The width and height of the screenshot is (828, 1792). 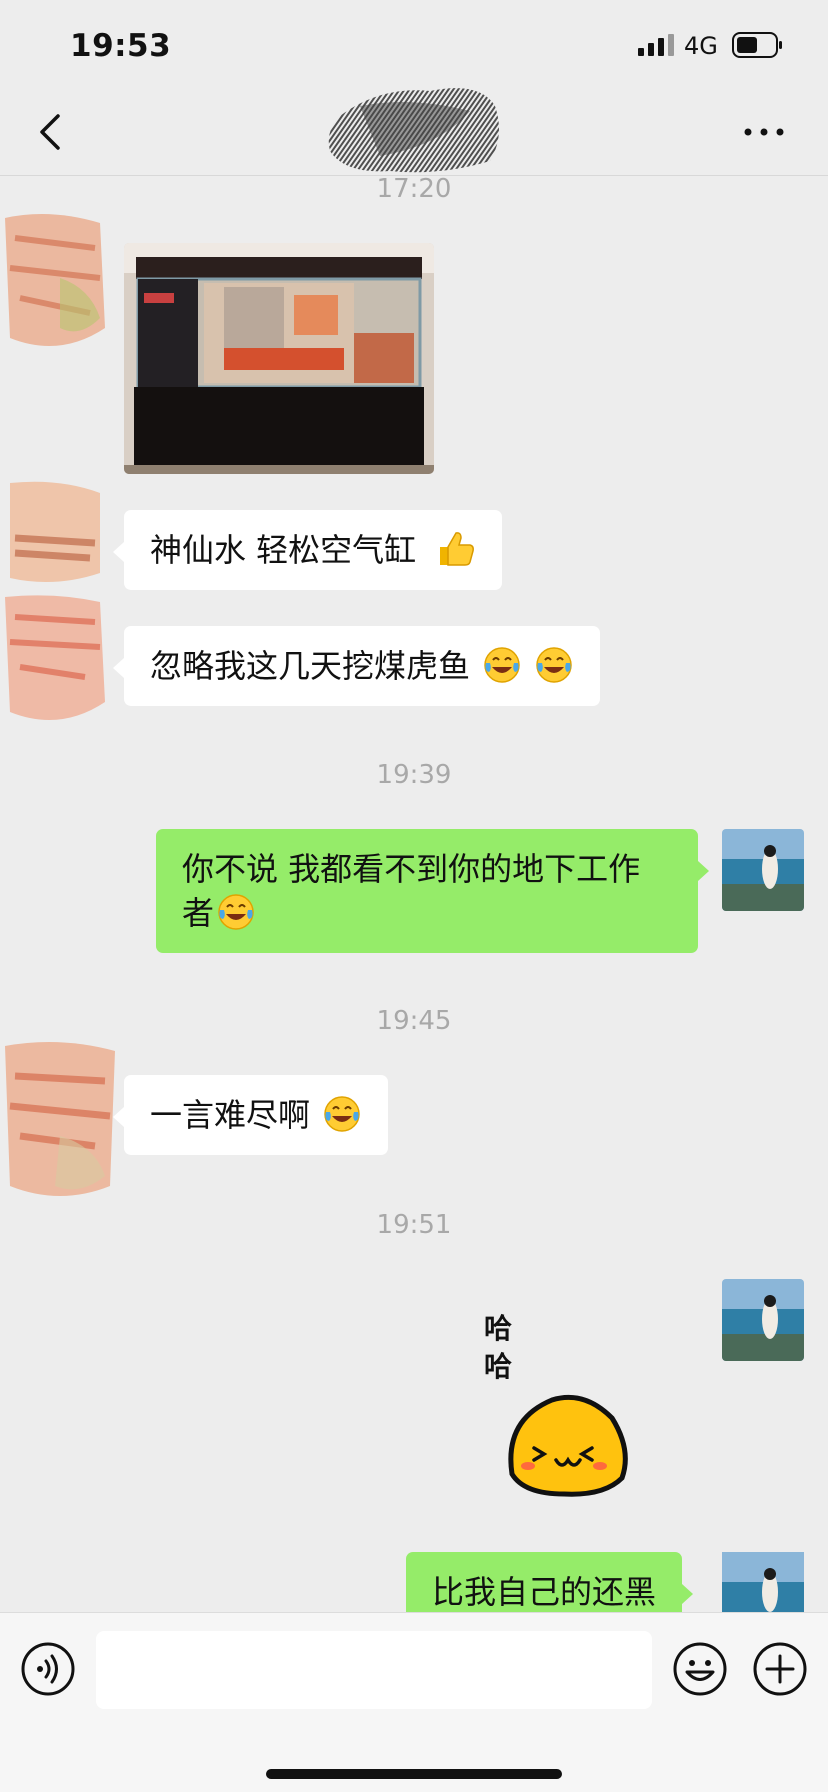 I want to click on status-time: 19:53, so click(x=121, y=46).